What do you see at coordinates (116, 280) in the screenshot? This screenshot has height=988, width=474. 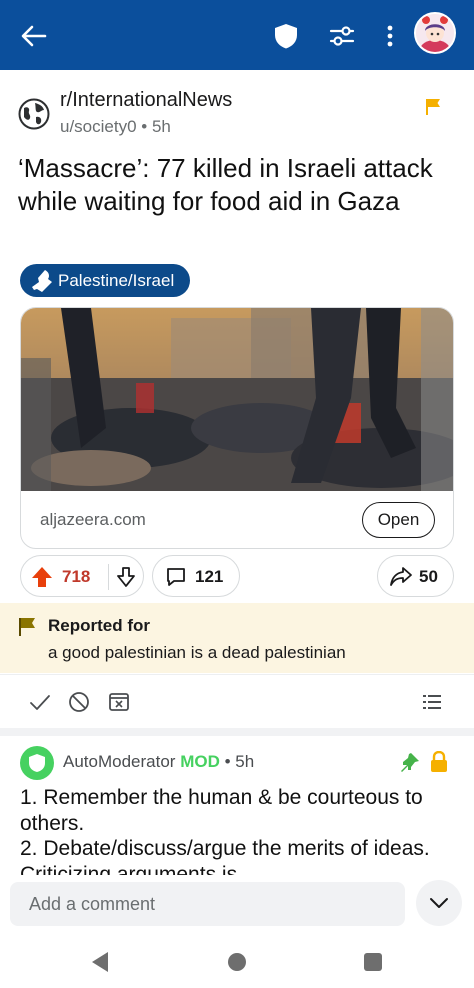 I see `flair-label: Palestine/Israel` at bounding box center [116, 280].